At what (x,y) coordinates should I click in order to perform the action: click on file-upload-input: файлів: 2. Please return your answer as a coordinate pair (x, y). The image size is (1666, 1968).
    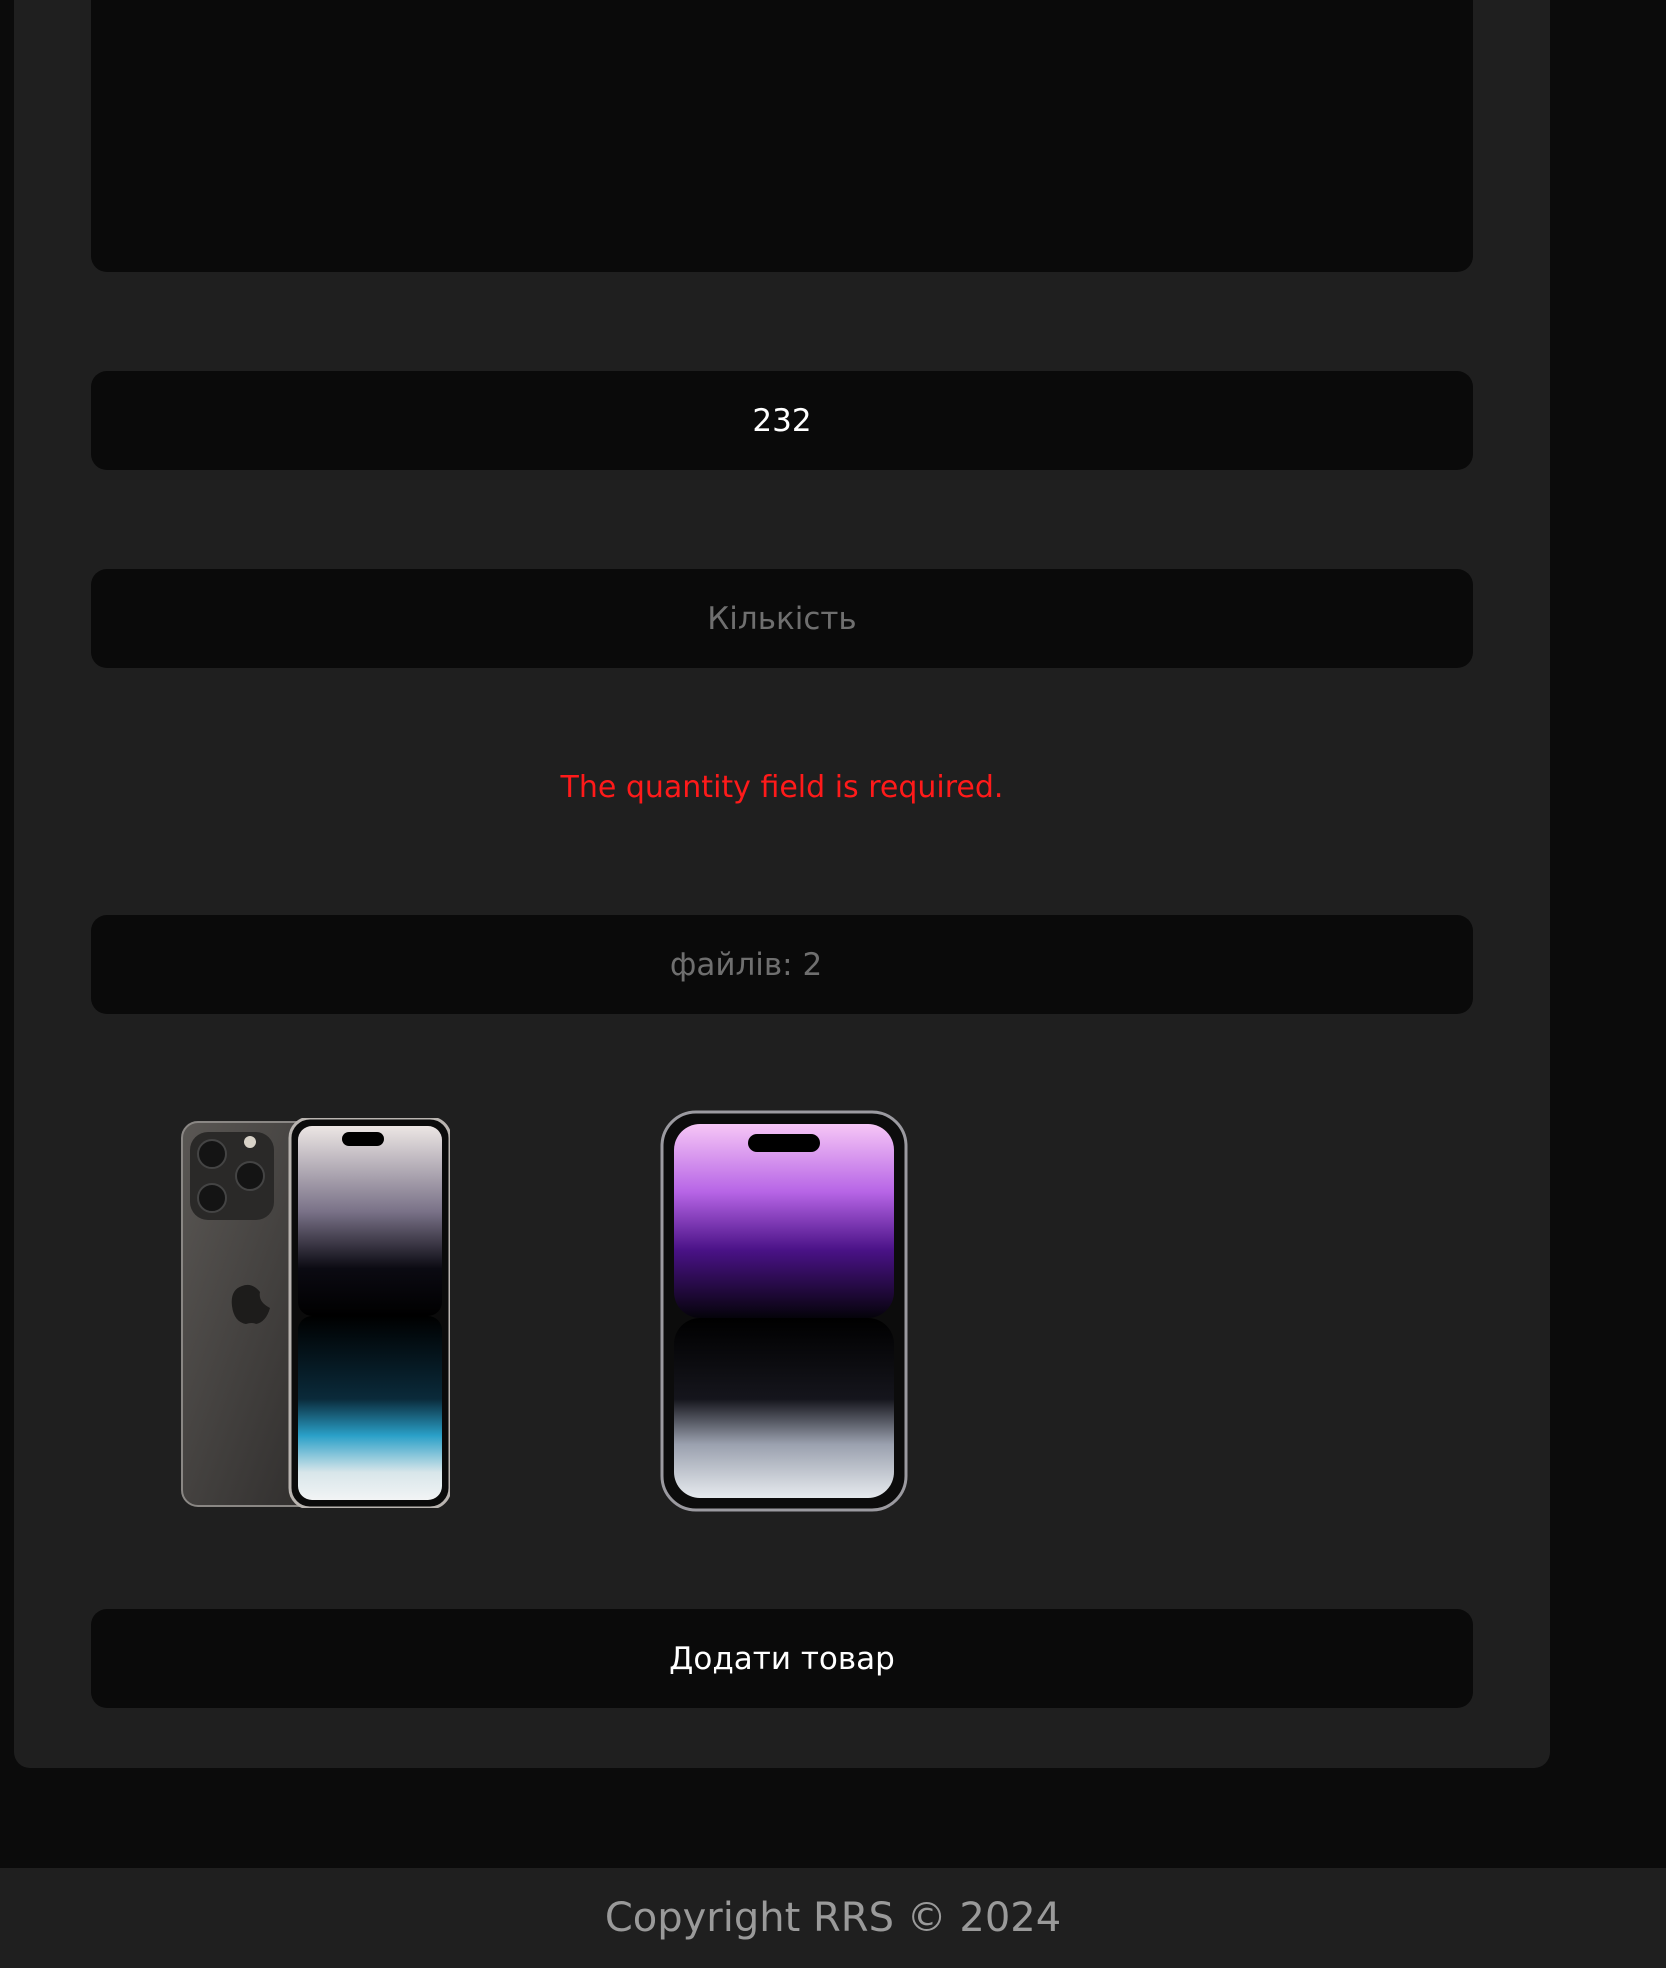
    Looking at the image, I should click on (782, 964).